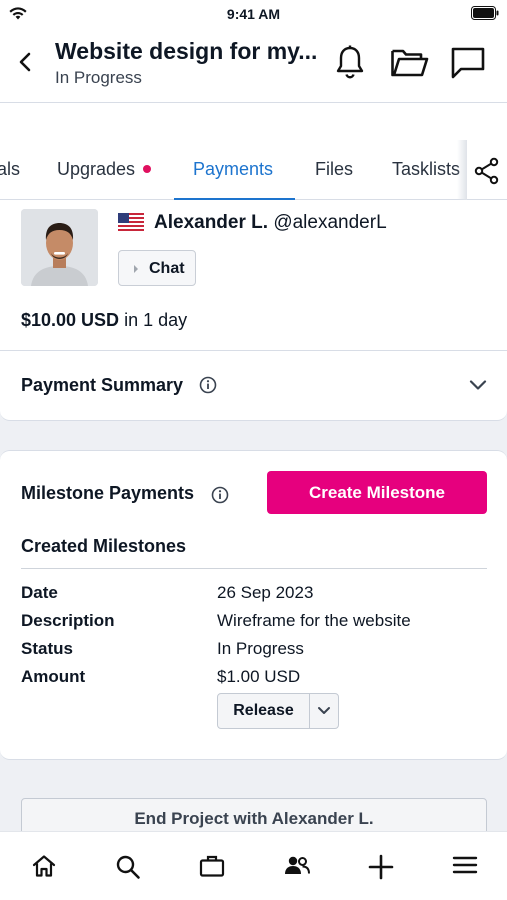 Image resolution: width=507 pixels, height=900 pixels. I want to click on tab-payments-label: Payments, so click(233, 169).